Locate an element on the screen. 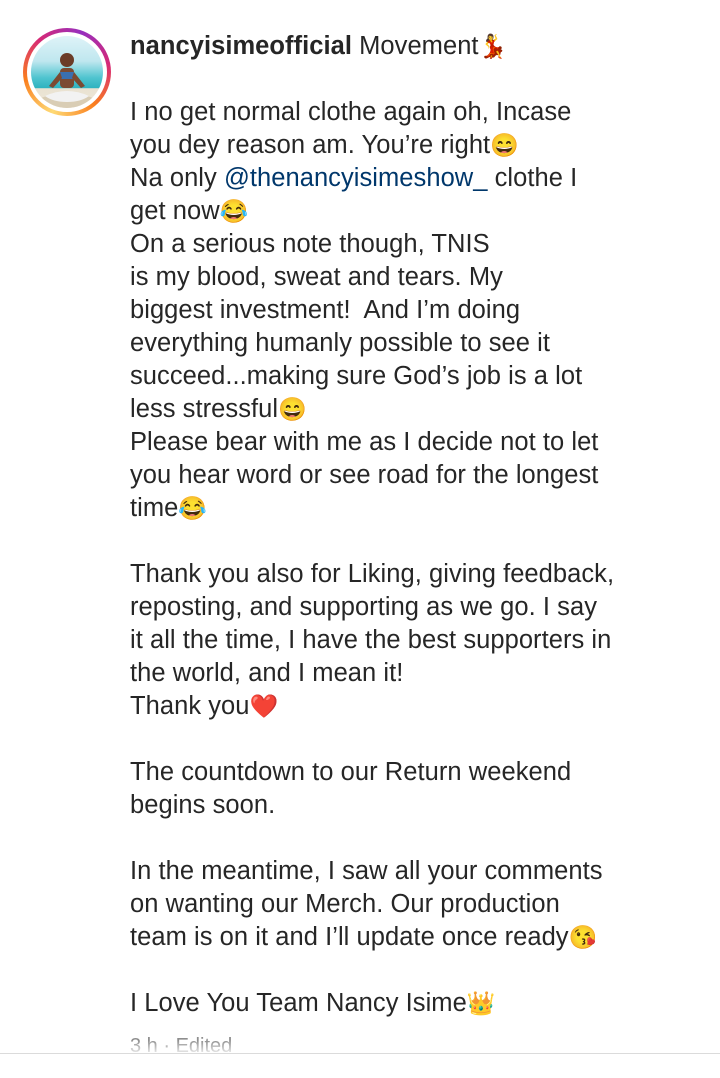 This screenshot has width=720, height=1078. dancer-emoji: 💃 is located at coordinates (493, 46).